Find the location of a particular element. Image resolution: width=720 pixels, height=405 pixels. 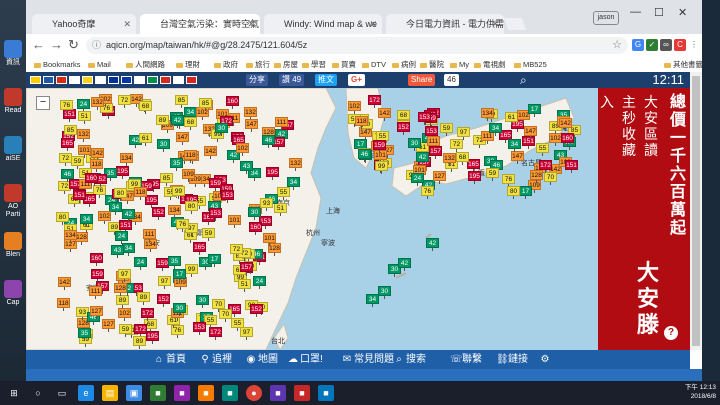

aqi-marker: 102 is located at coordinates (242, 149).